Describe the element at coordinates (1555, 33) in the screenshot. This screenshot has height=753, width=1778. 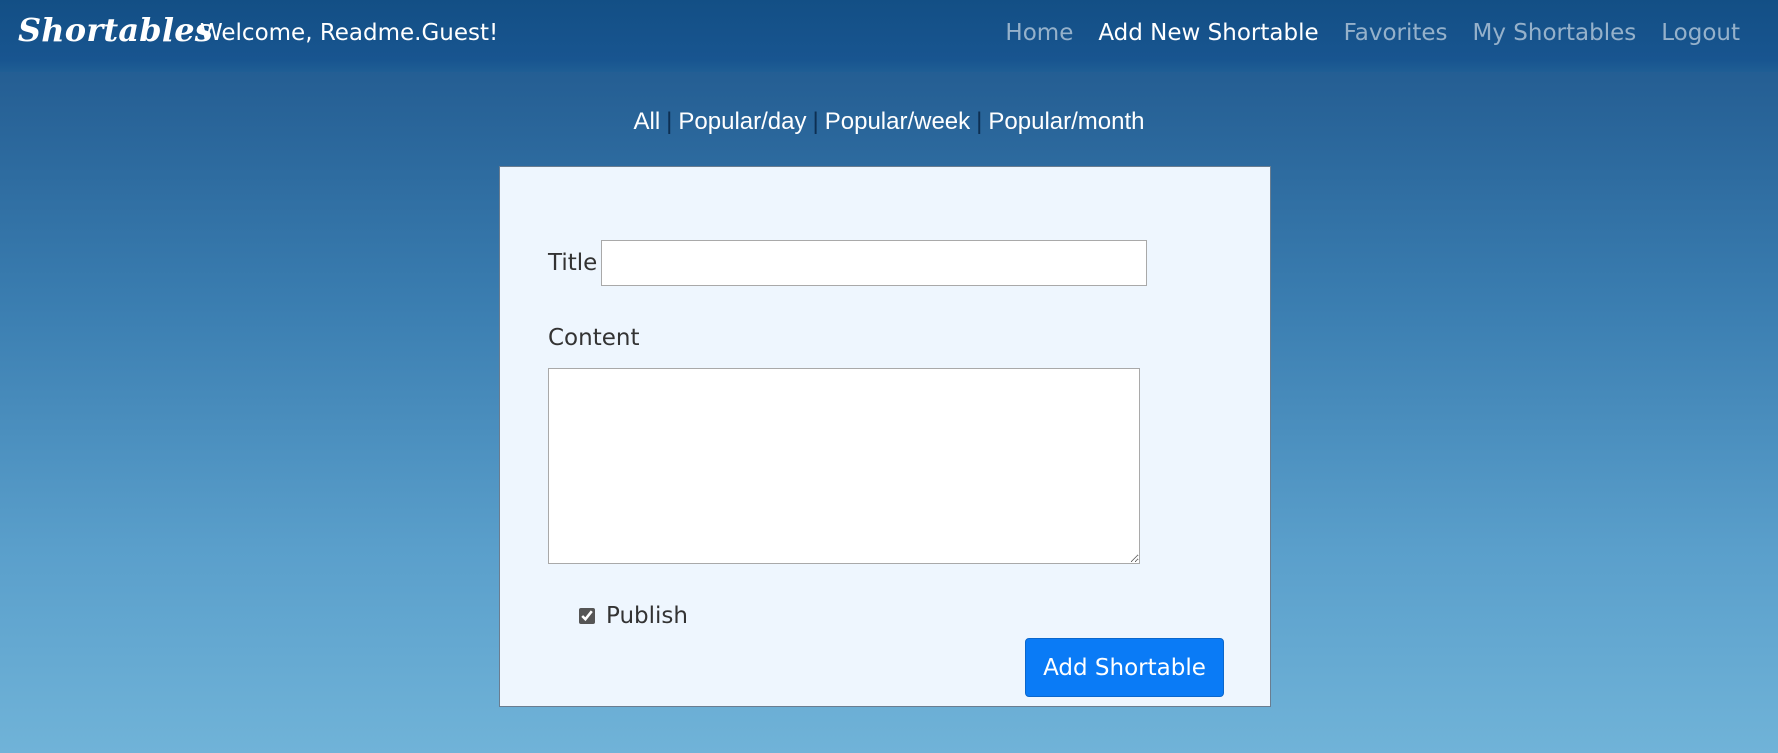
I see `nav-my-shortables-link: My Shortables` at that location.